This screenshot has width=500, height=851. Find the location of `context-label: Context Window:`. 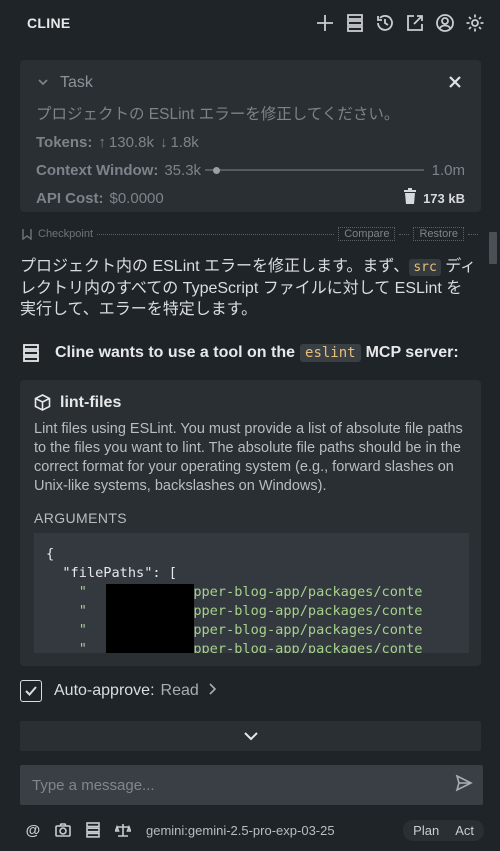

context-label: Context Window: is located at coordinates (97, 170).